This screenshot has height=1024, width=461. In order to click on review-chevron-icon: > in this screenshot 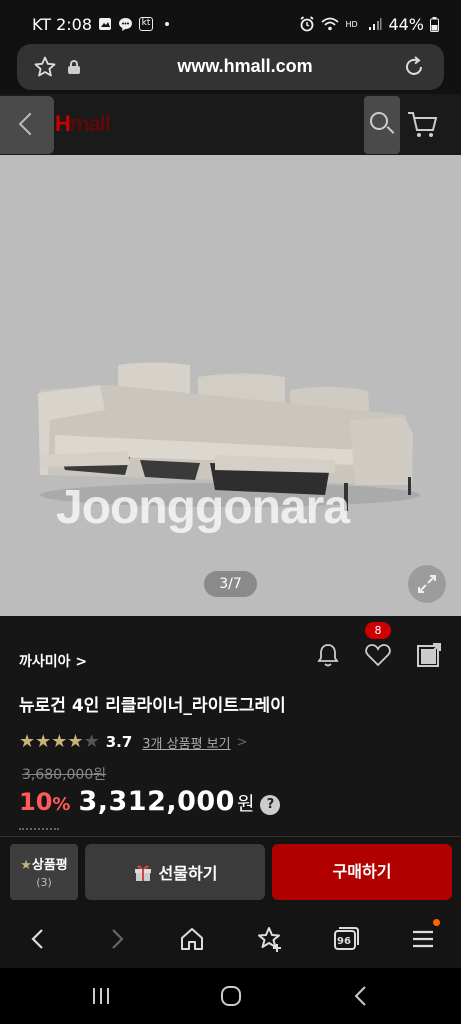, I will do `click(242, 742)`.